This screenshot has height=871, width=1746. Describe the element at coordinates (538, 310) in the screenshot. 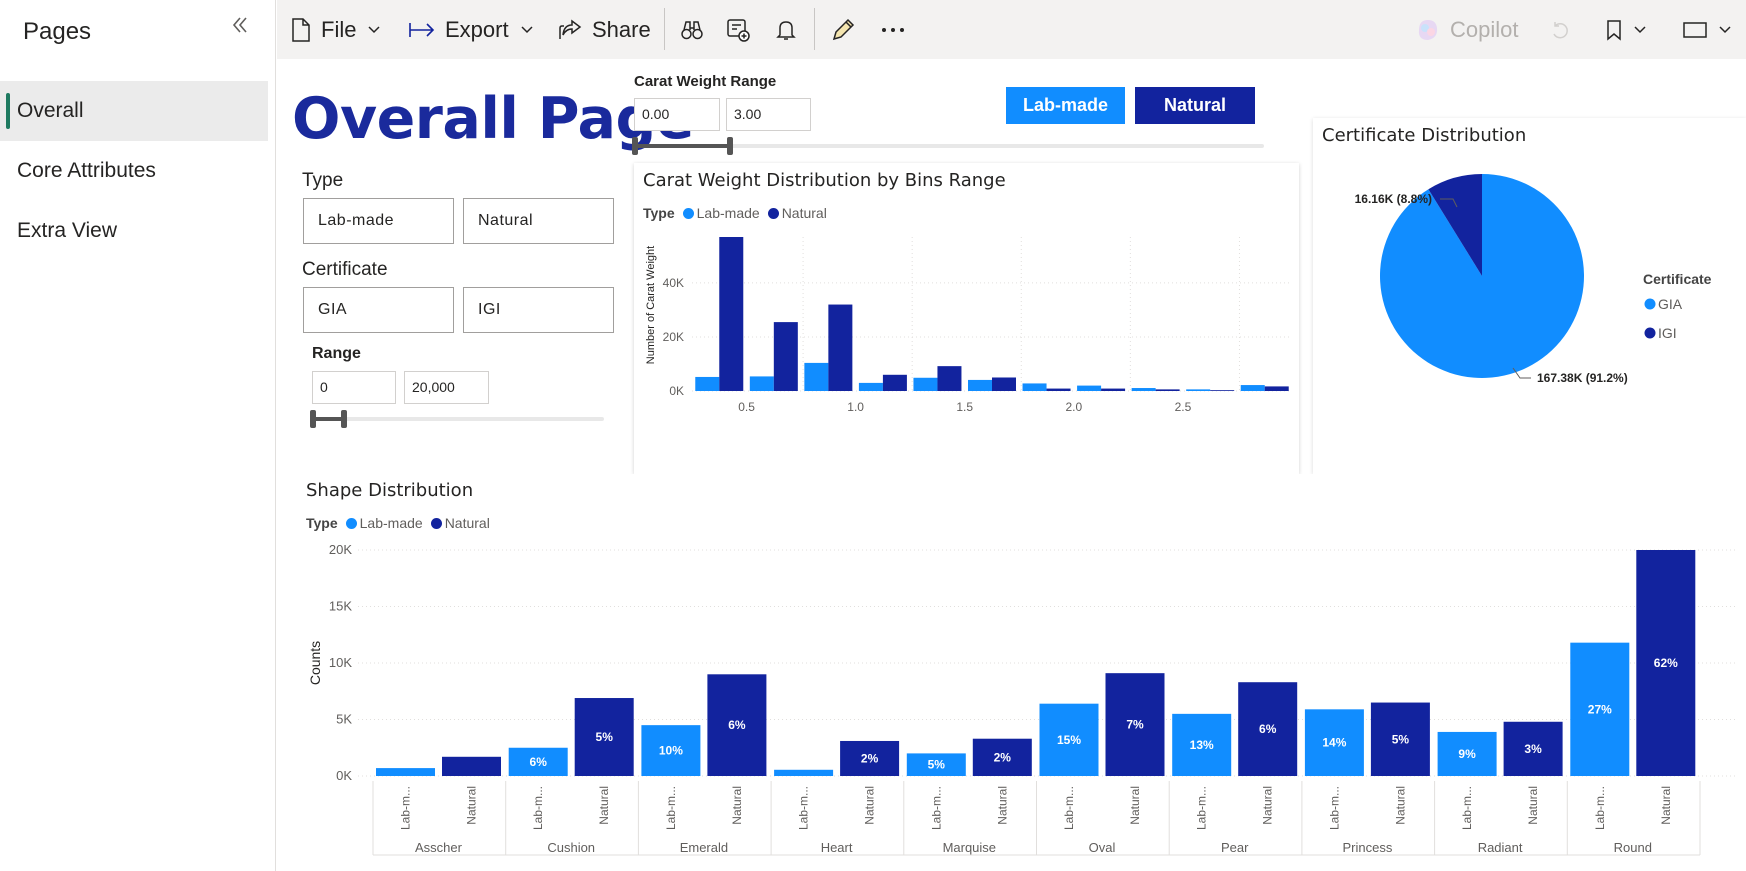

I see `certificate-option-igi: IGI` at that location.